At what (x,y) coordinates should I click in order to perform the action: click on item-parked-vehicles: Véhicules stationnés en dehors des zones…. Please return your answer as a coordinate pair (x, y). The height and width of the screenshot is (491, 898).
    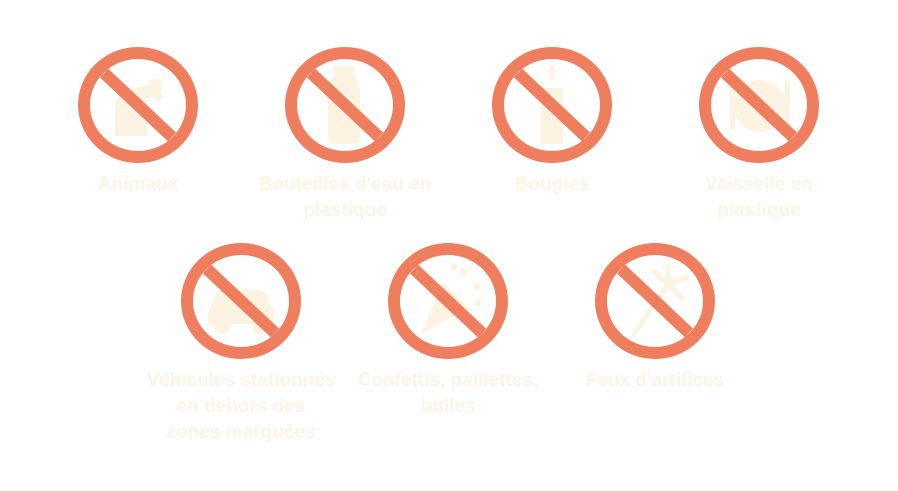
    Looking at the image, I should click on (241, 344).